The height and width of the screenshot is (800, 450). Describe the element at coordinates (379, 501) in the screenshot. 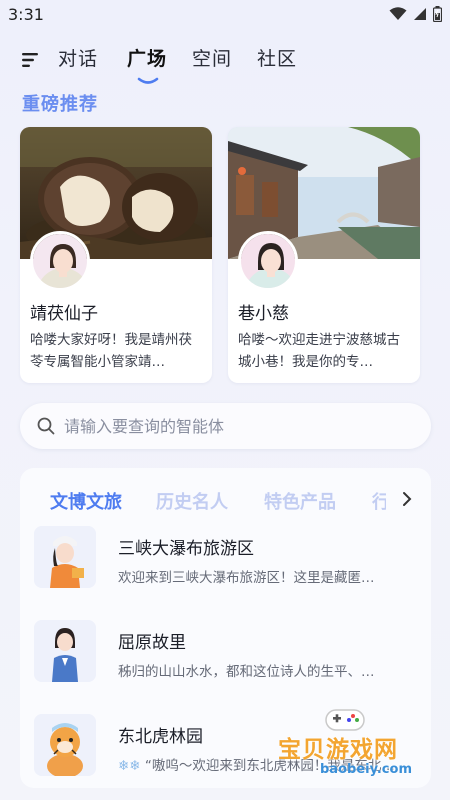

I see `category-tab: 行` at that location.